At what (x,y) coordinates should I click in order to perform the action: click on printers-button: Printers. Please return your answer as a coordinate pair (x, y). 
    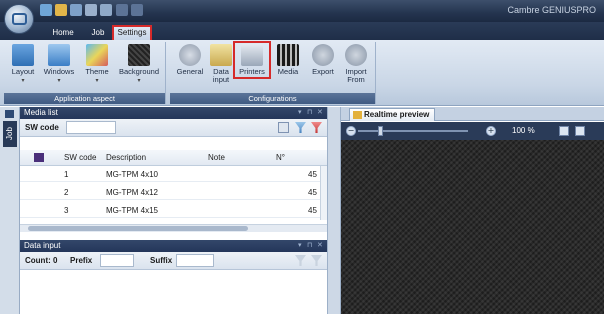
    Looking at the image, I should click on (252, 60).